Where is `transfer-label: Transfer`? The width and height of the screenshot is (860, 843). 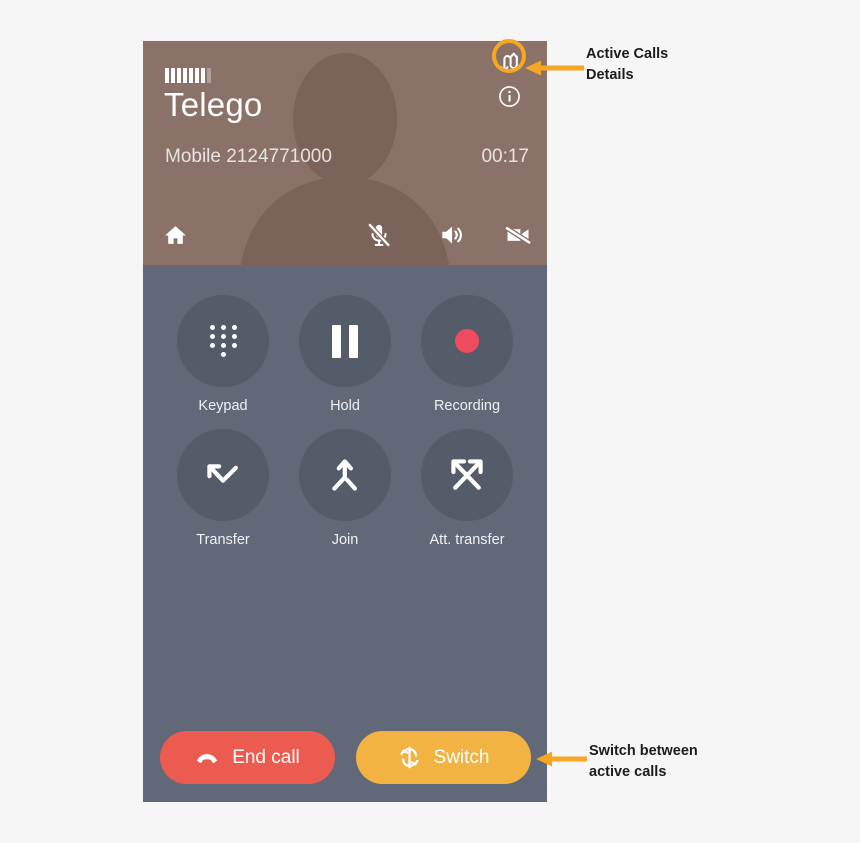 transfer-label: Transfer is located at coordinates (223, 540).